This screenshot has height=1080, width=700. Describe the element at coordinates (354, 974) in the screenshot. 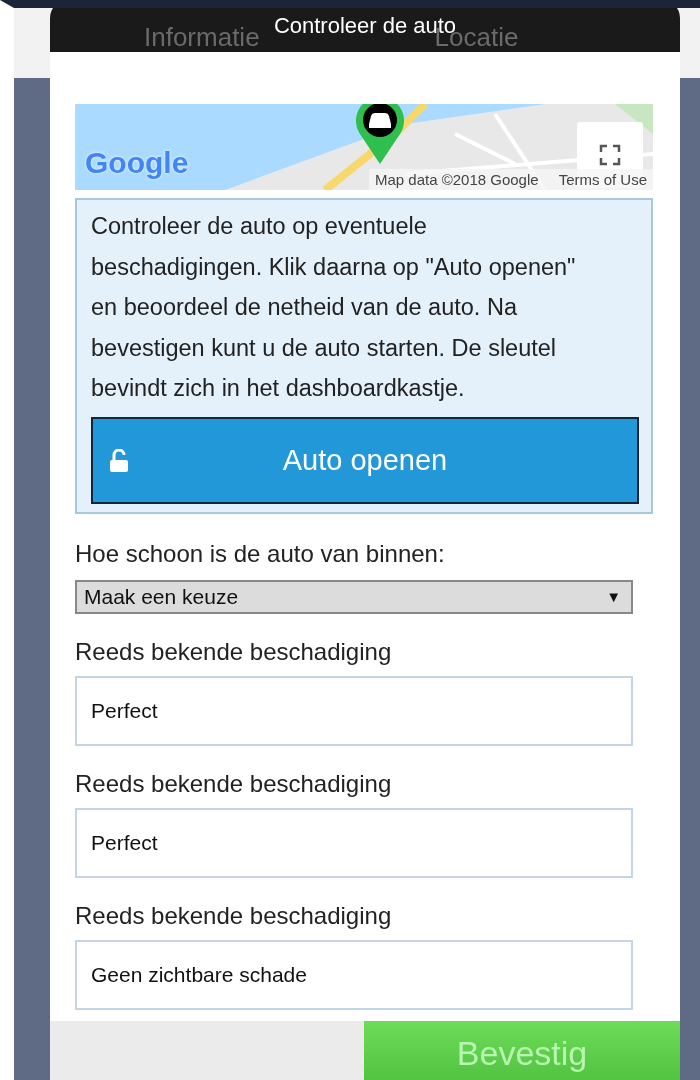

I see `damage-field: Geen zichtbare schade` at that location.